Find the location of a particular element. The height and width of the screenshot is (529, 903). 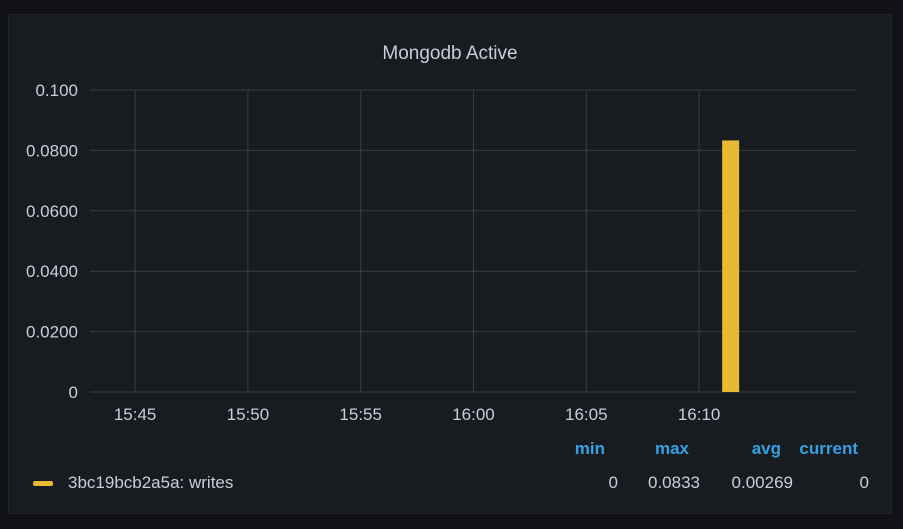

y-tick-label: 0.0800 is located at coordinates (52, 150).